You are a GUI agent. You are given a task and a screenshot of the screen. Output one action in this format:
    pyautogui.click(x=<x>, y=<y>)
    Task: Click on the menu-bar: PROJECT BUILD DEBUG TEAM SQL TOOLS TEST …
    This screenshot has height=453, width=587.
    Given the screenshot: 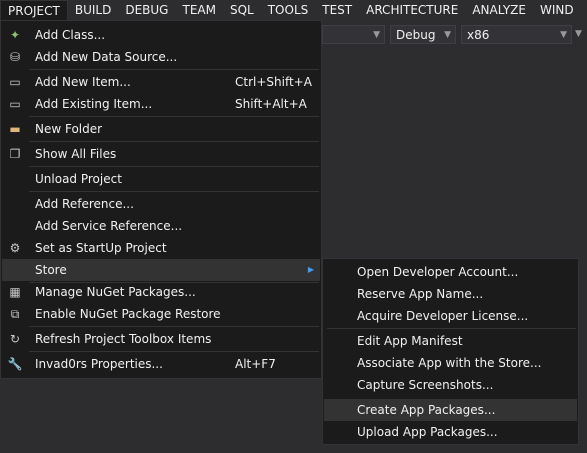 What is the action you would take?
    pyautogui.click(x=293, y=10)
    